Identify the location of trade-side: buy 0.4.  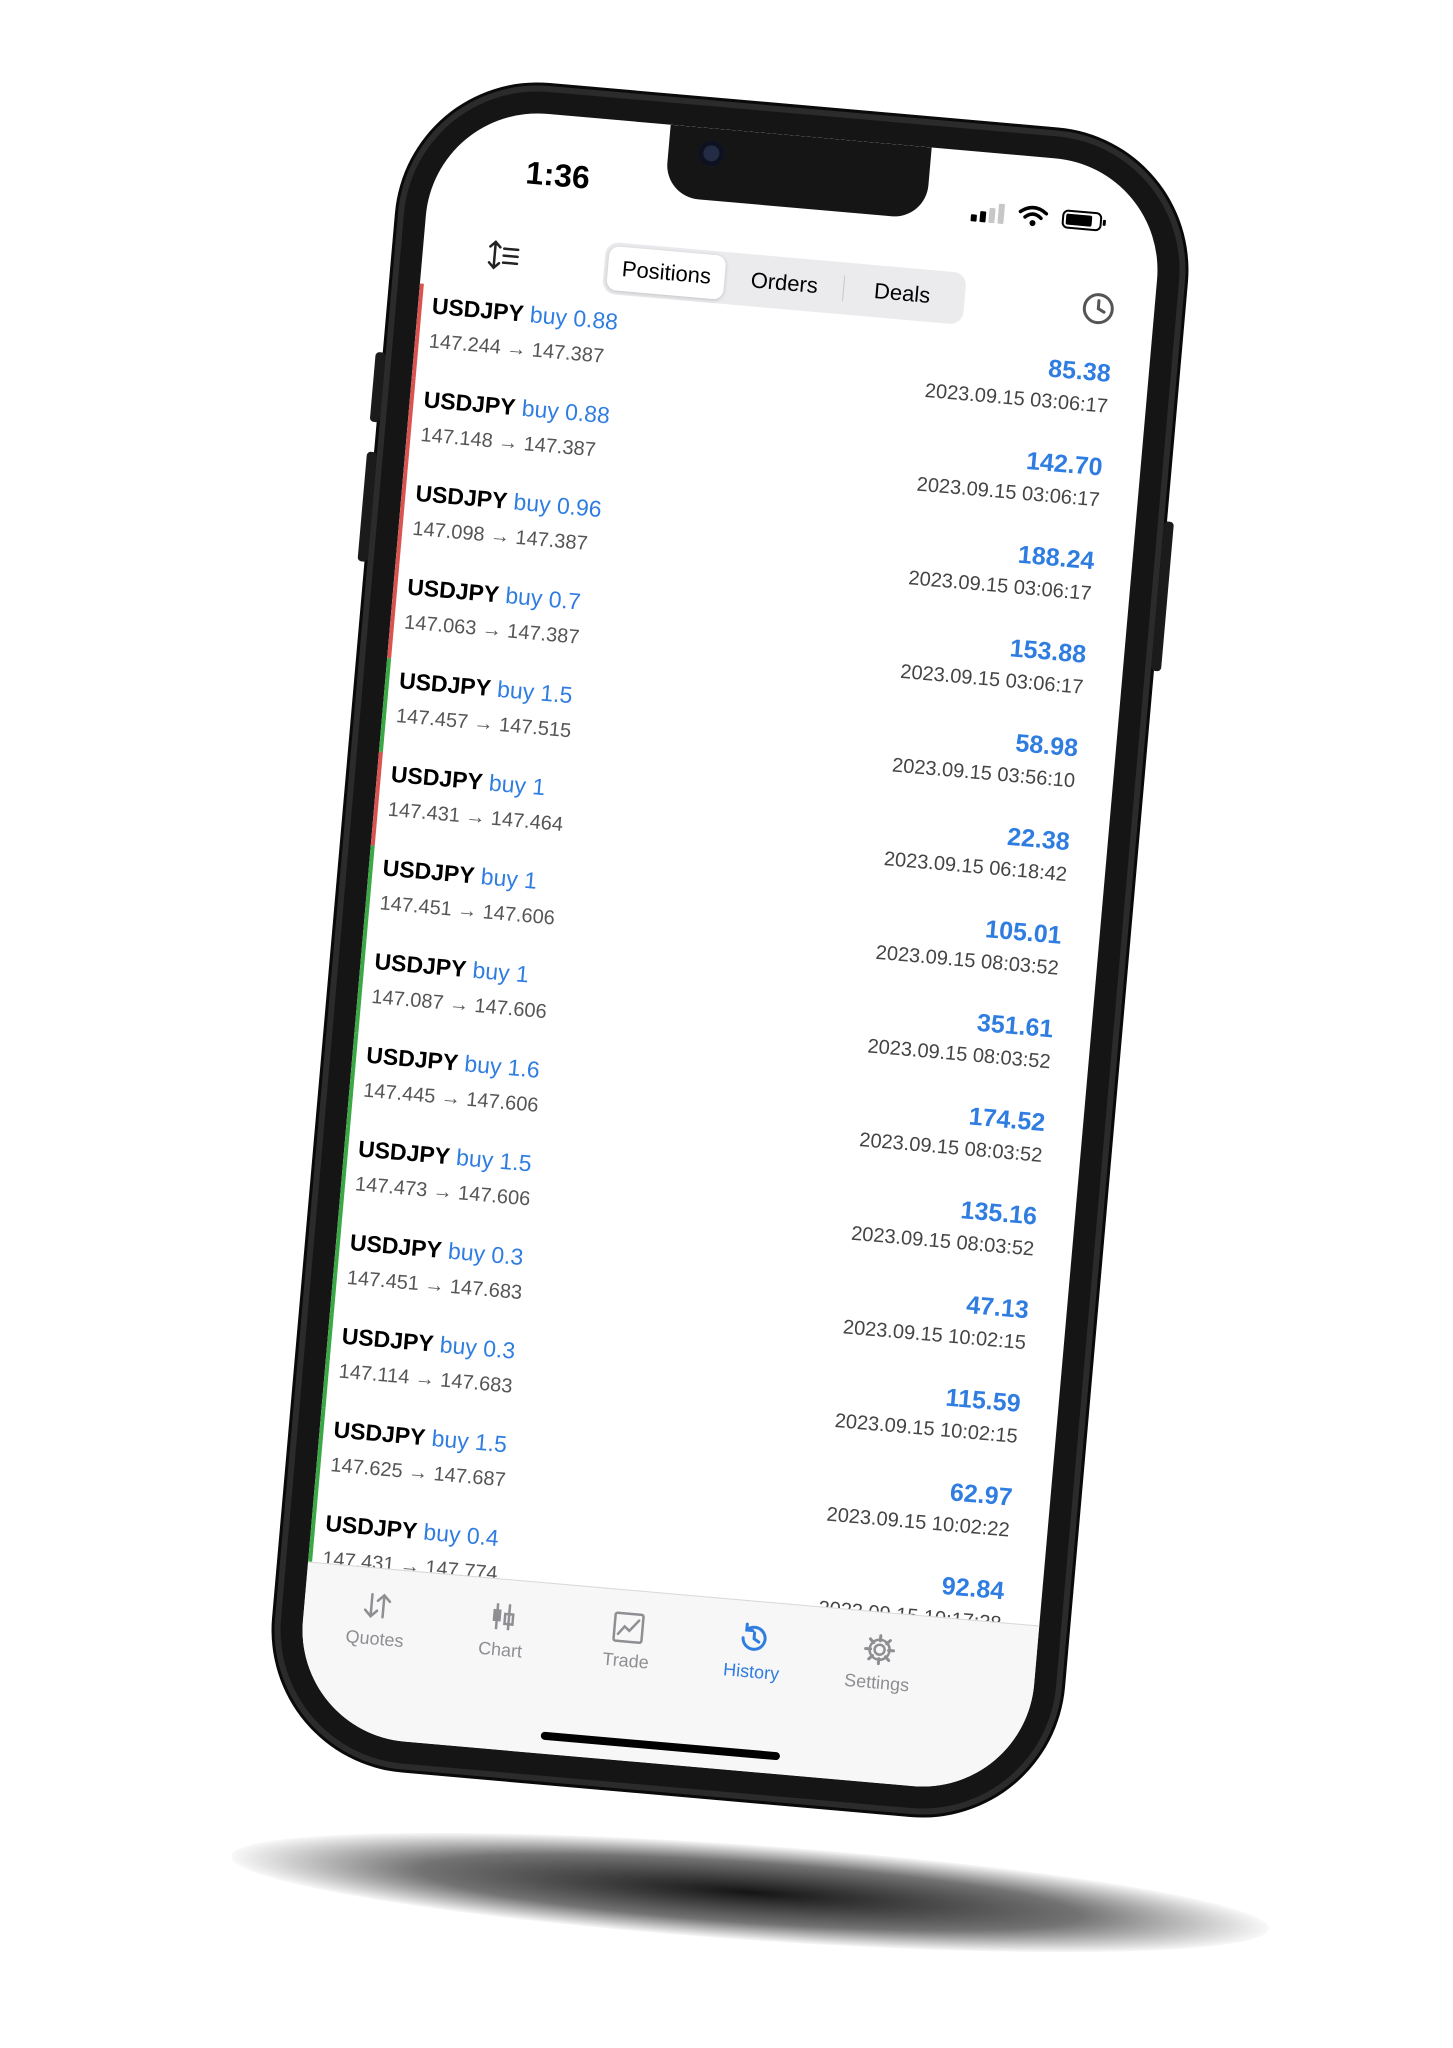
(461, 1535).